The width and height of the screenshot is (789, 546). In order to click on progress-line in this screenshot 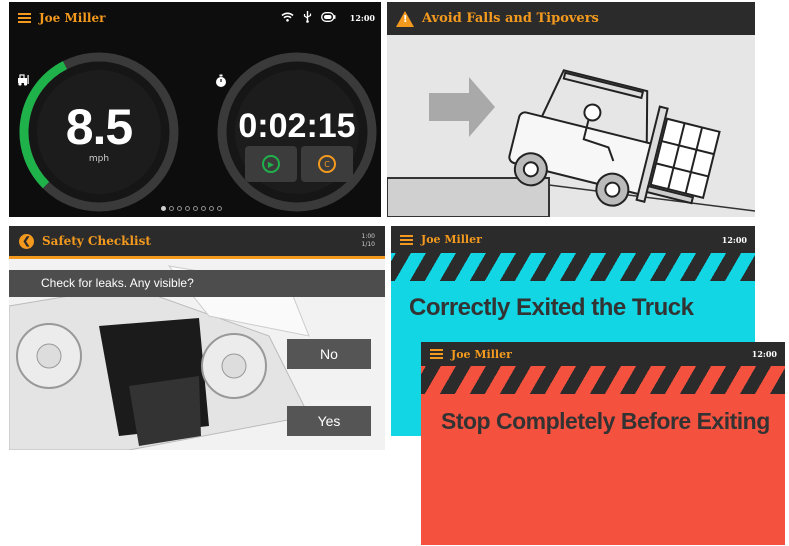, I will do `click(197, 257)`.